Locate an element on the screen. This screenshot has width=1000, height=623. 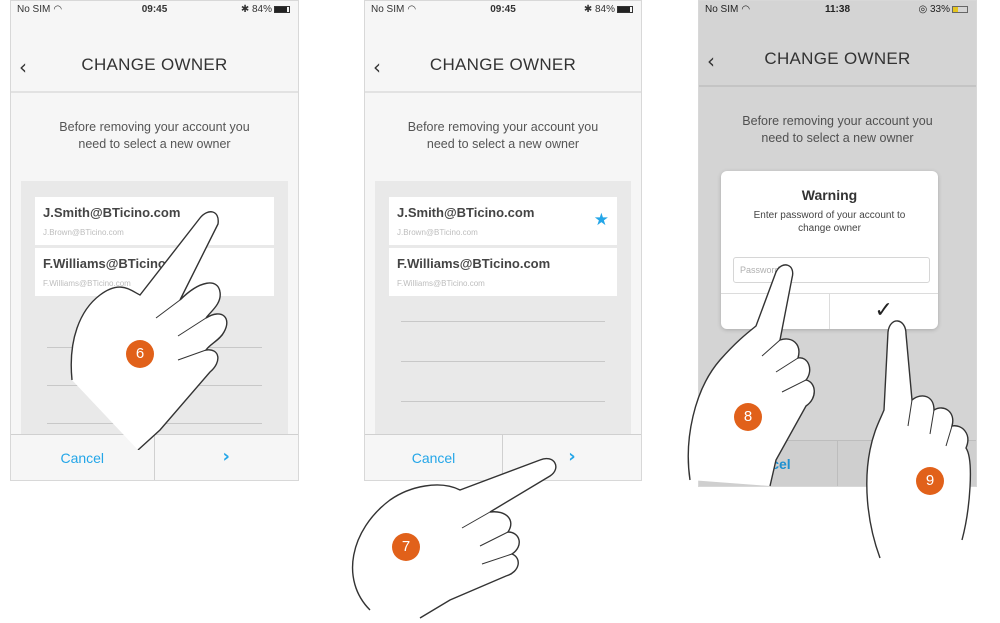
dialog-title: Warning is located at coordinates (829, 195).